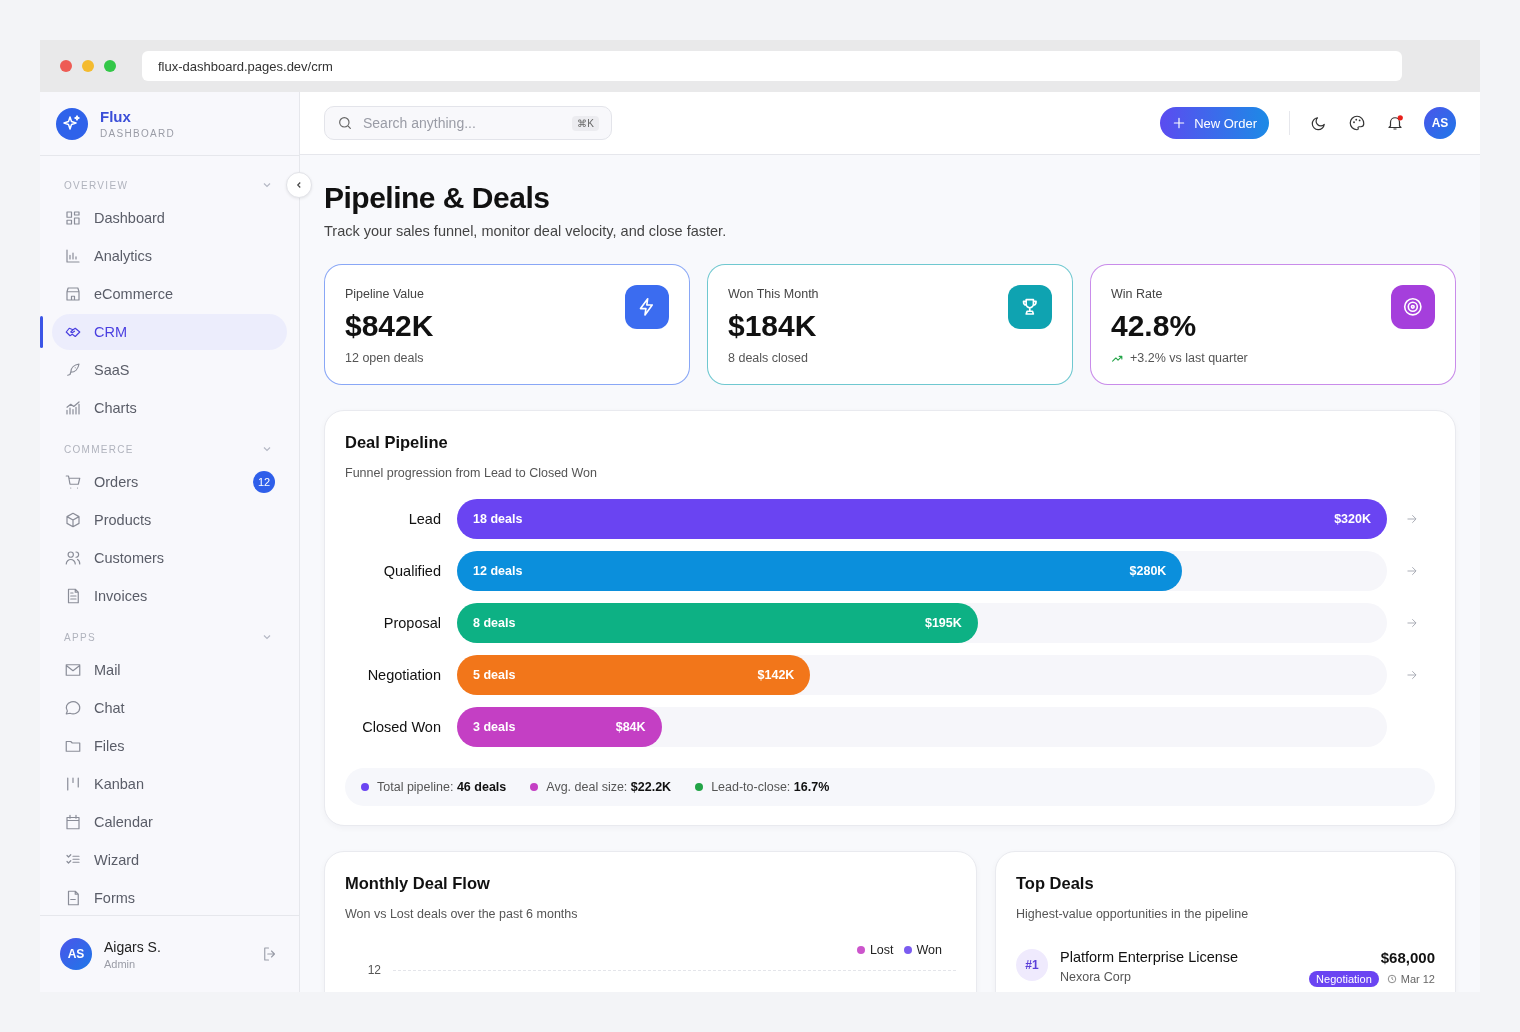 The width and height of the screenshot is (1520, 1032). I want to click on card-subtitle: Highest-value opportunities in the pipeline, so click(1133, 914).